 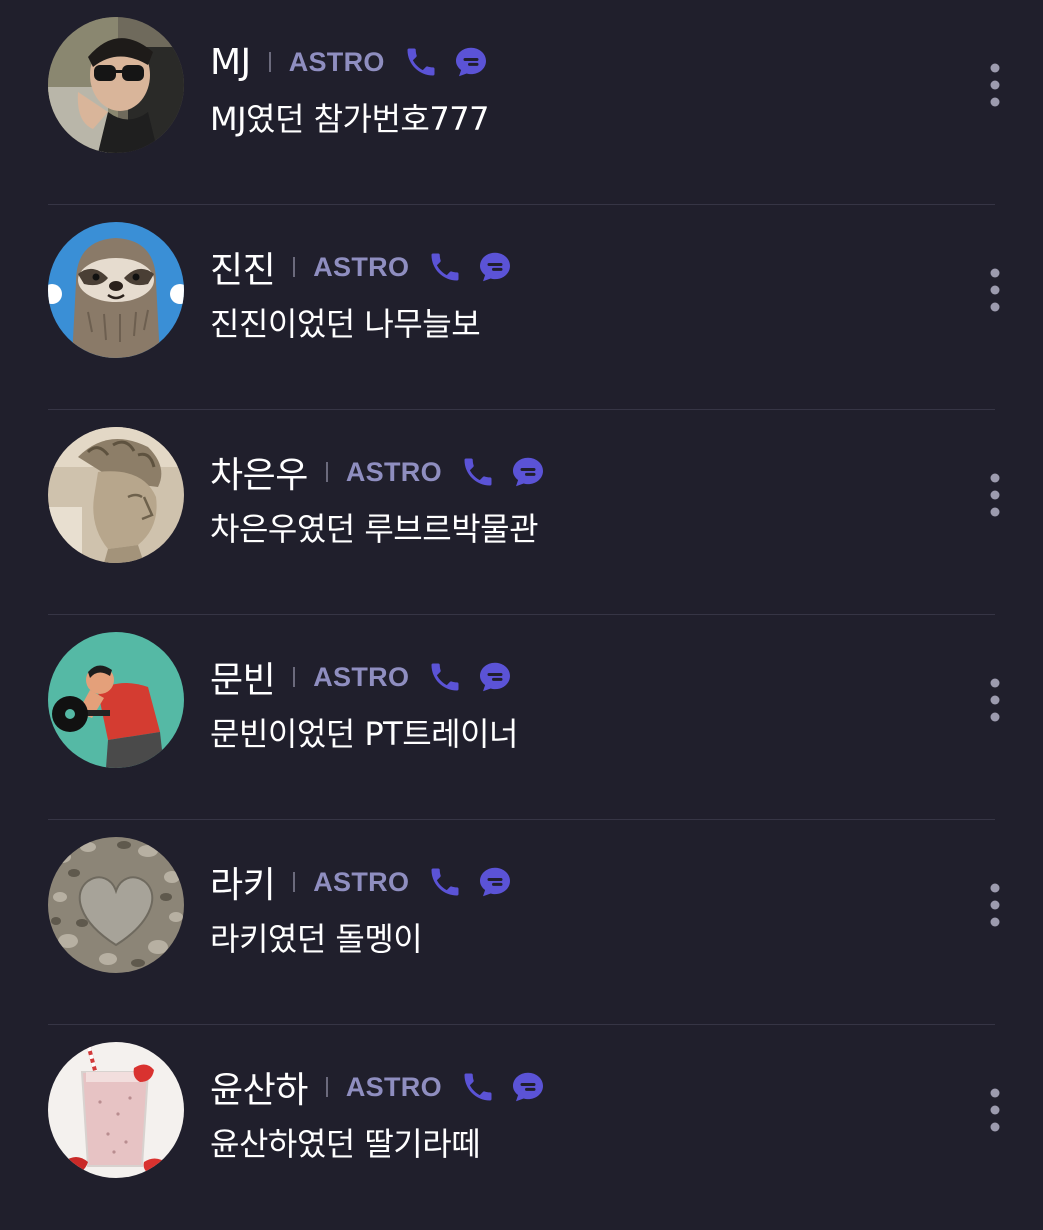 What do you see at coordinates (345, 1144) in the screenshot?
I see `status-message: 윤산하였던 딸기라떼` at bounding box center [345, 1144].